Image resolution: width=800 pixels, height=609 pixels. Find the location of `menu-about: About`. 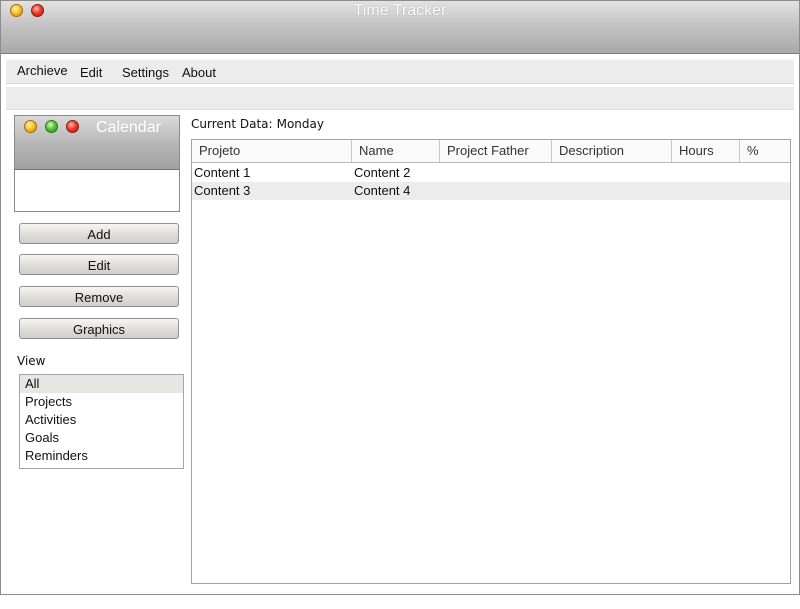

menu-about: About is located at coordinates (199, 72).